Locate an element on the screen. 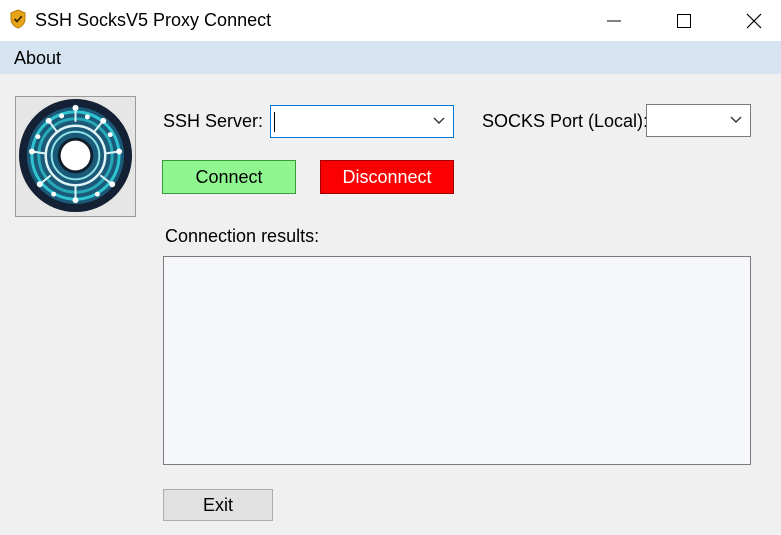  minimize-button is located at coordinates (614, 20).